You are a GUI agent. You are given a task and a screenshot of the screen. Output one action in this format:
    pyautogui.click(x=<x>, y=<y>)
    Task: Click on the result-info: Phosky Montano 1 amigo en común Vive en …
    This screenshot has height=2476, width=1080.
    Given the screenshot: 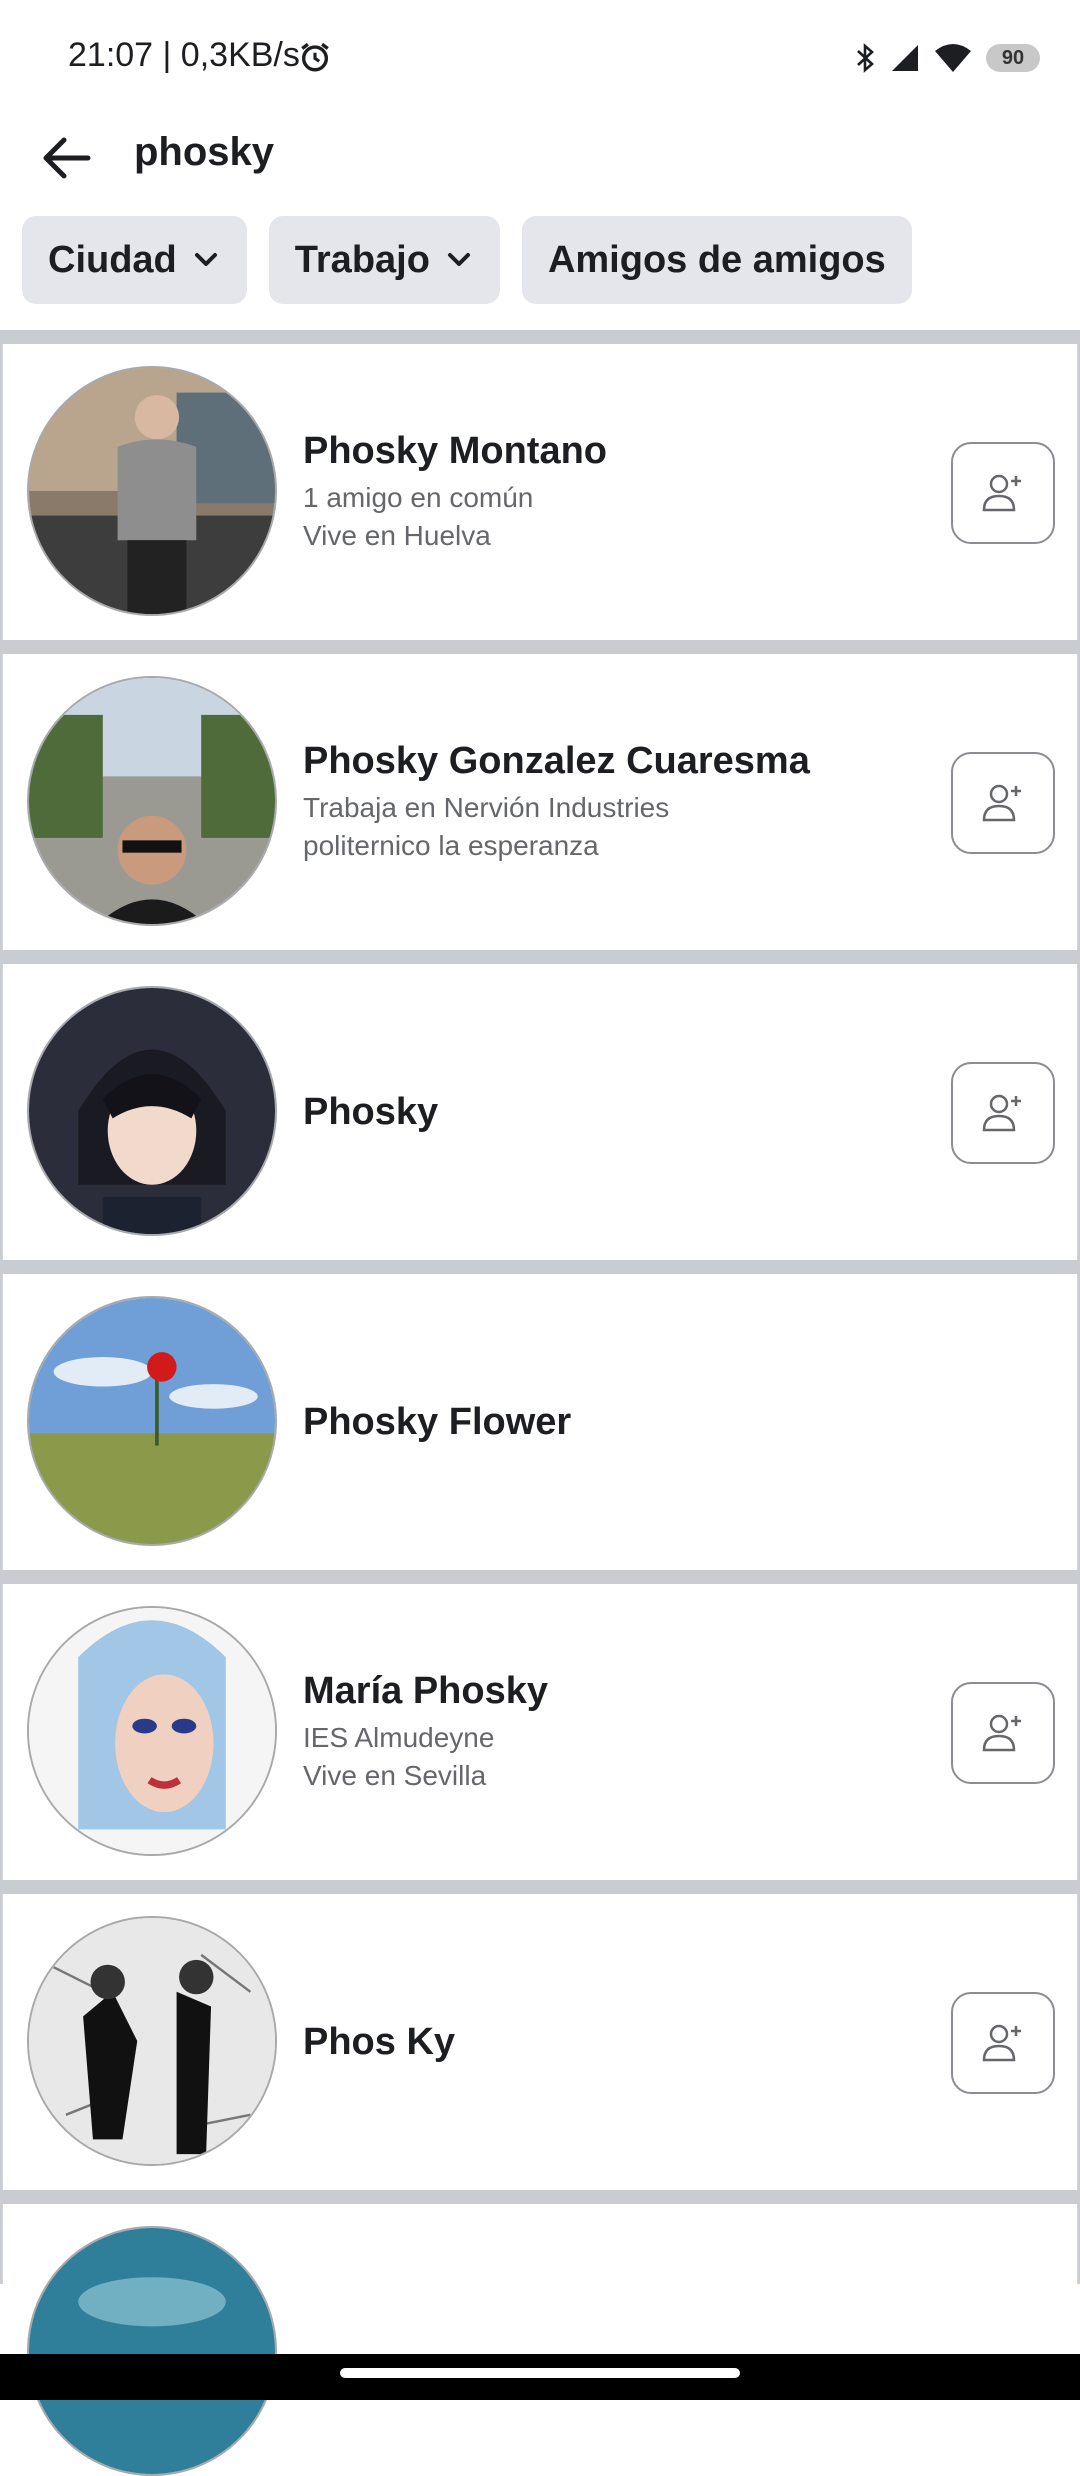 What is the action you would take?
    pyautogui.click(x=615, y=492)
    